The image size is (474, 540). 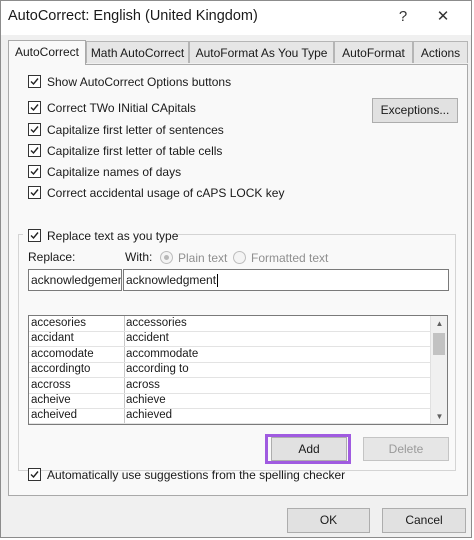 What do you see at coordinates (443, 17) in the screenshot?
I see `close-button: ✕` at bounding box center [443, 17].